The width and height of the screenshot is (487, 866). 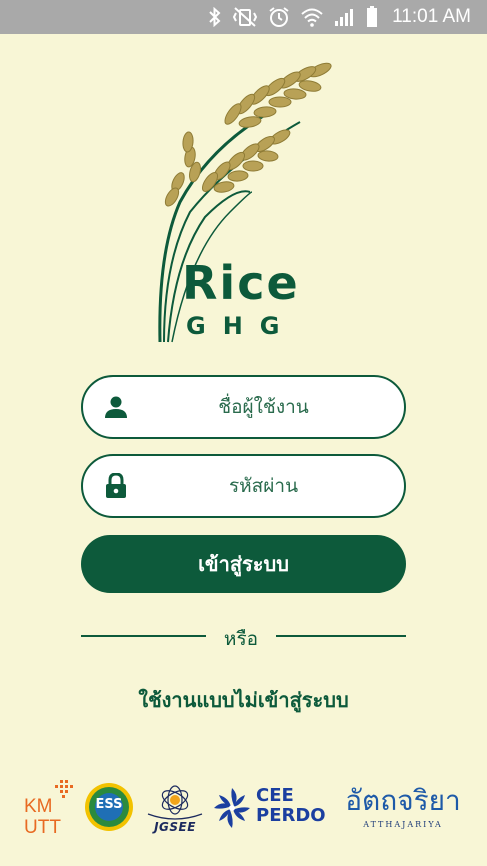 What do you see at coordinates (109, 804) in the screenshot?
I see `ess-text: ESS` at bounding box center [109, 804].